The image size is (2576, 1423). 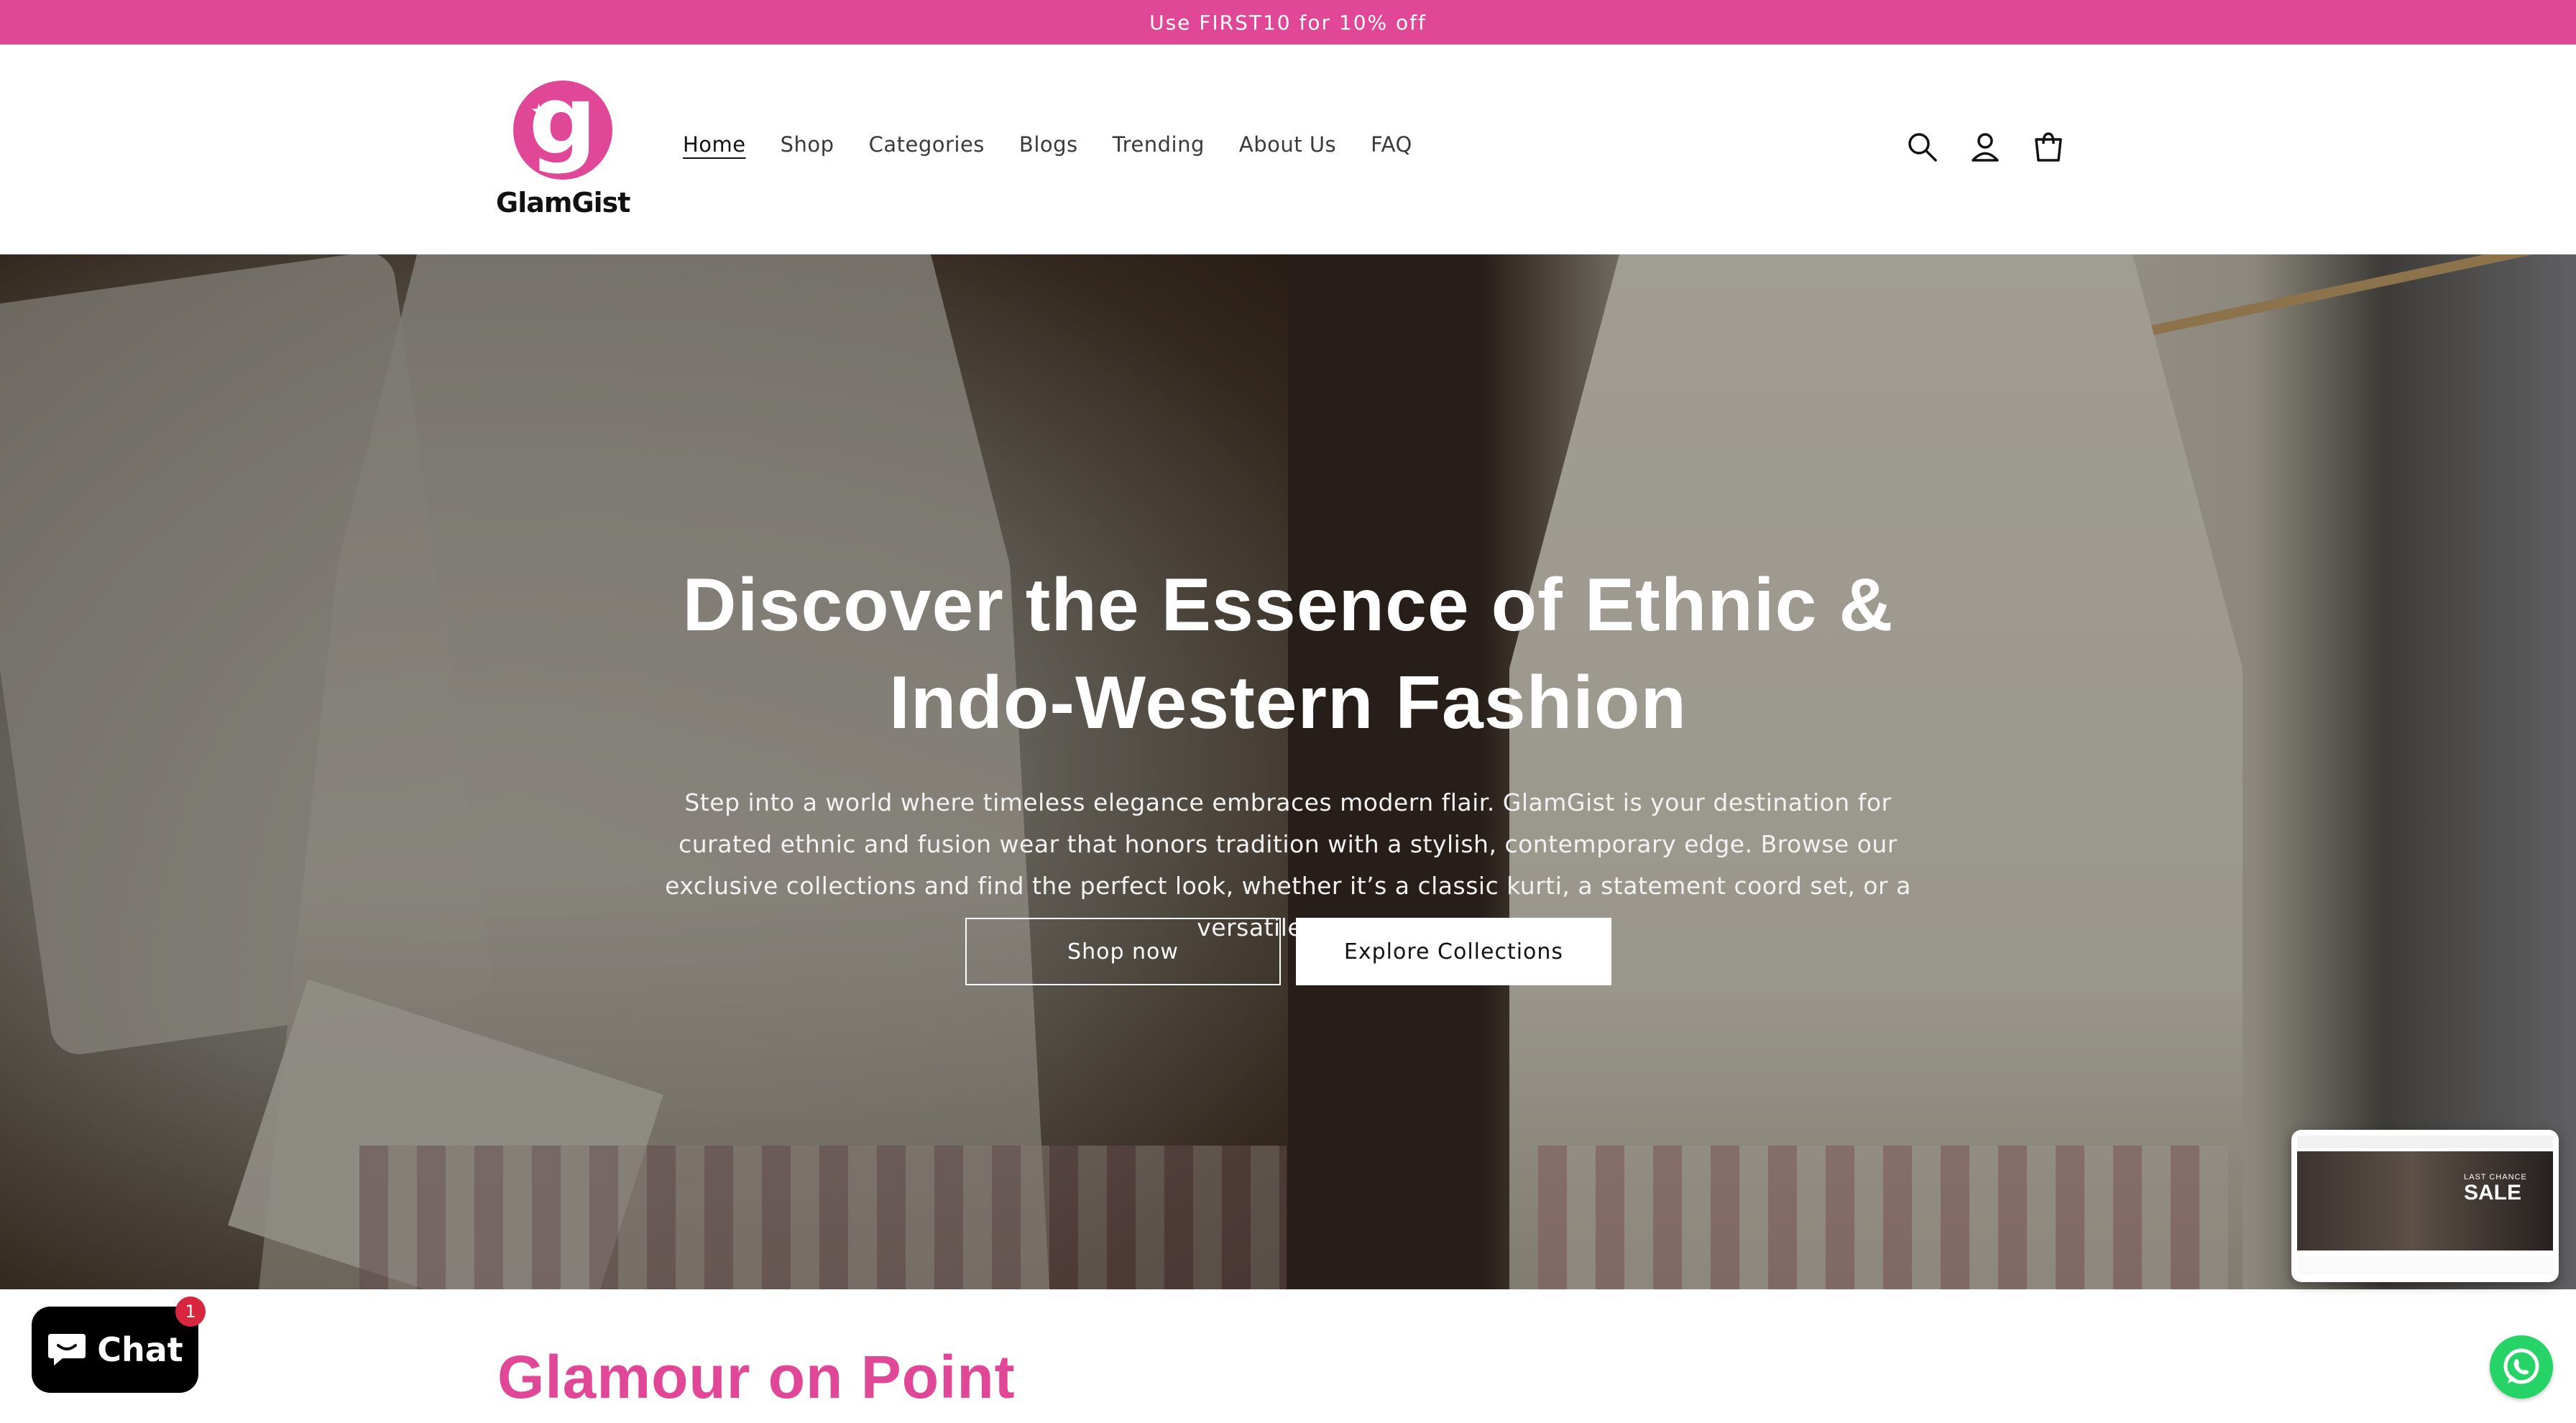 What do you see at coordinates (1453, 951) in the screenshot?
I see `explore-collections-button: Explore Collections` at bounding box center [1453, 951].